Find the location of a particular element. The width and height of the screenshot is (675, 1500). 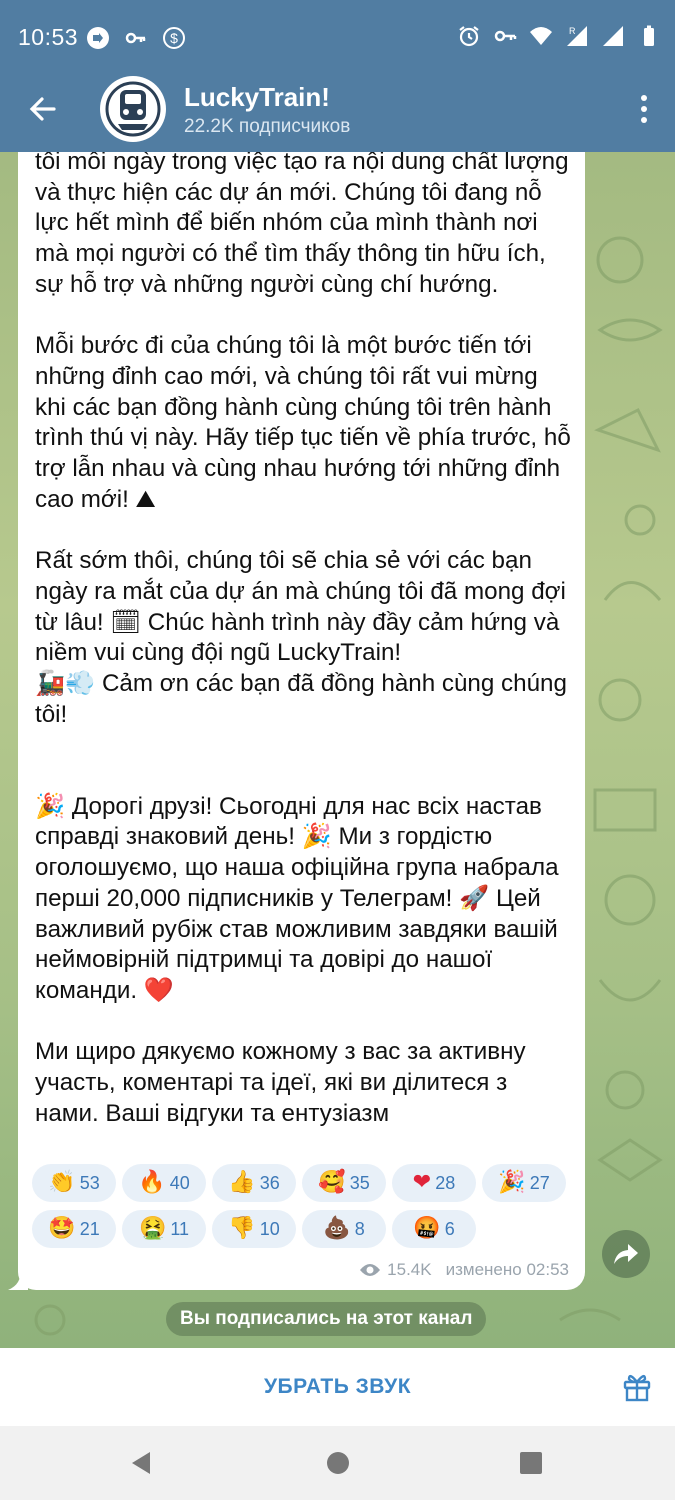

clap-icon: 👏 is located at coordinates (62, 1182).